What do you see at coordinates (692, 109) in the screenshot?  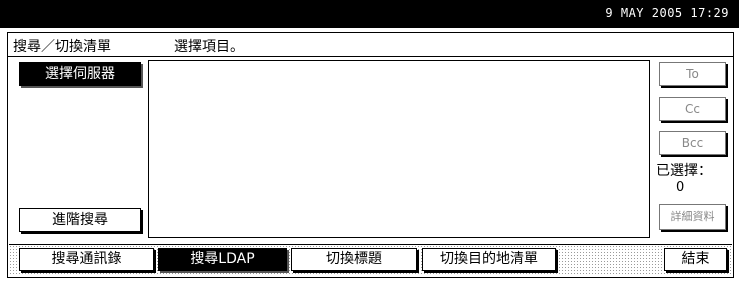 I see `cc-button: Cc` at bounding box center [692, 109].